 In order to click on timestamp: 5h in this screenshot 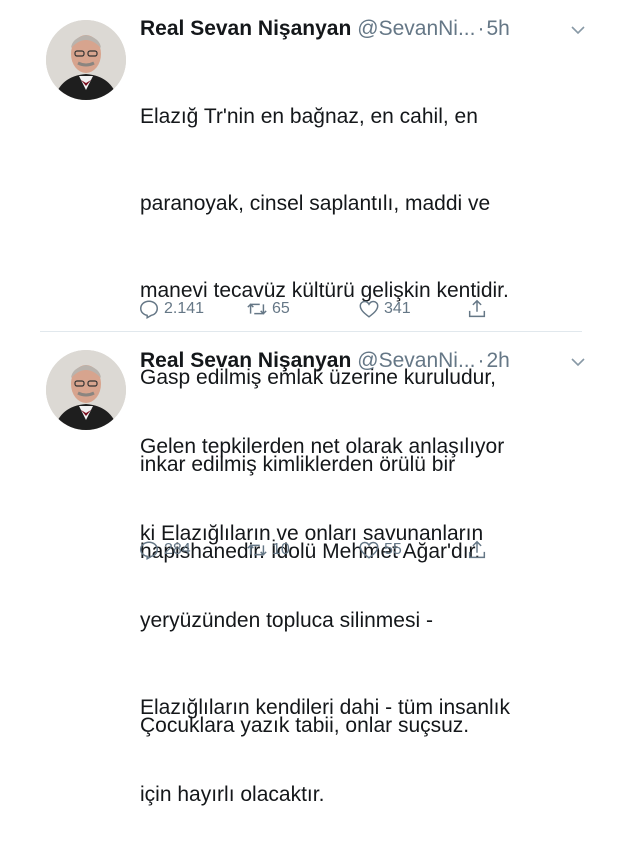, I will do `click(497, 28)`.